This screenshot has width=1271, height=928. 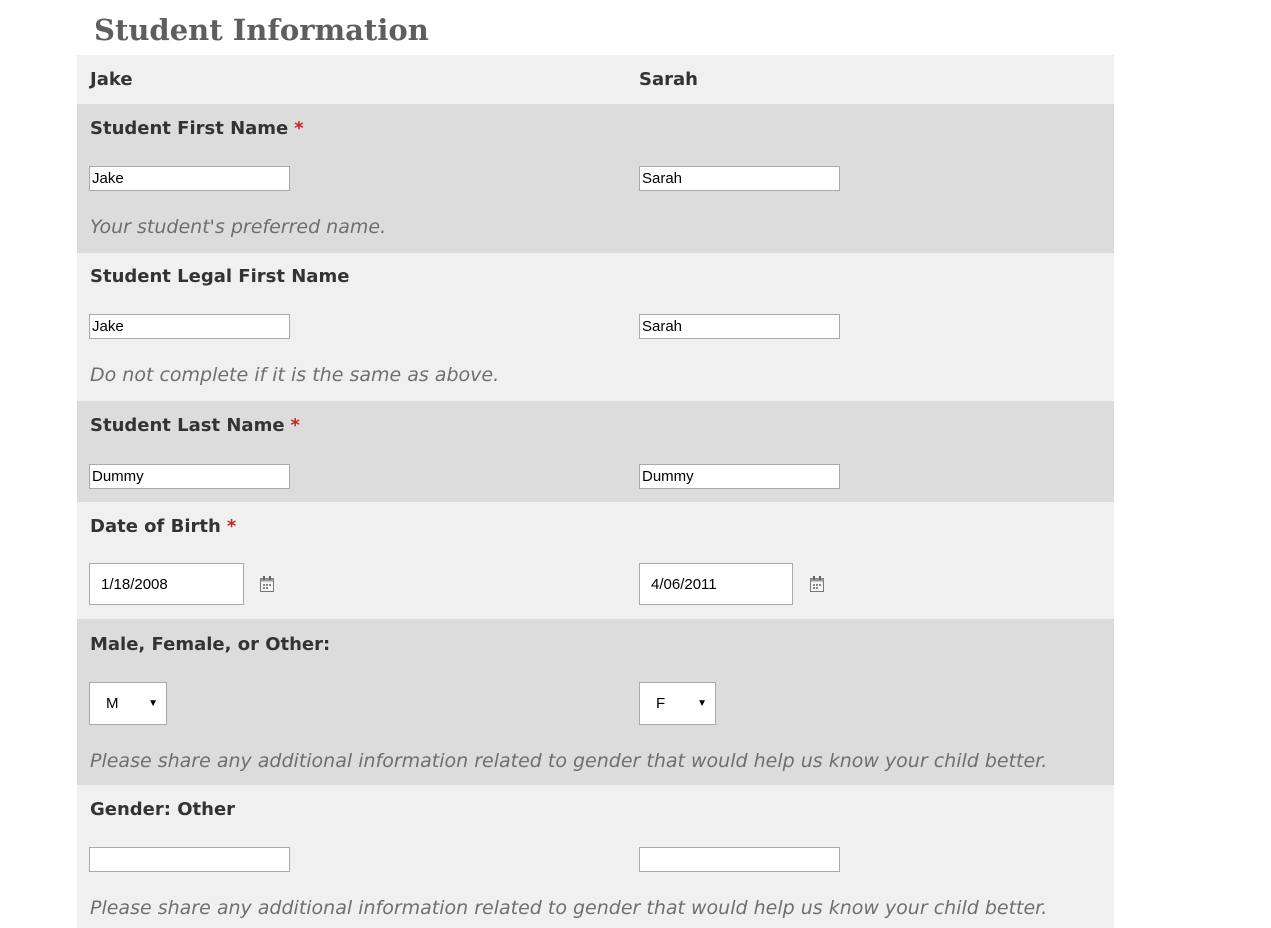 I want to click on last-name-input-jake, so click(x=189, y=476).